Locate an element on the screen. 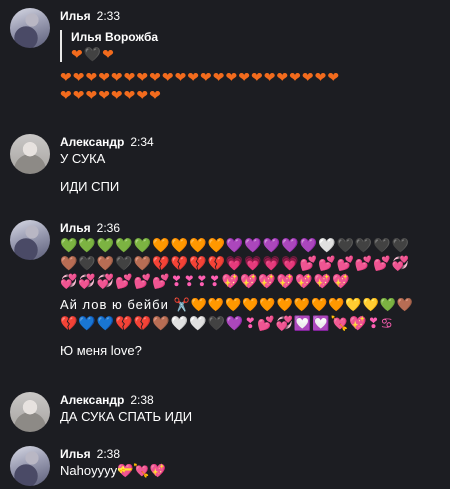  message-line: ДА СУКА СПАТЬ ИДИ is located at coordinates (126, 416).